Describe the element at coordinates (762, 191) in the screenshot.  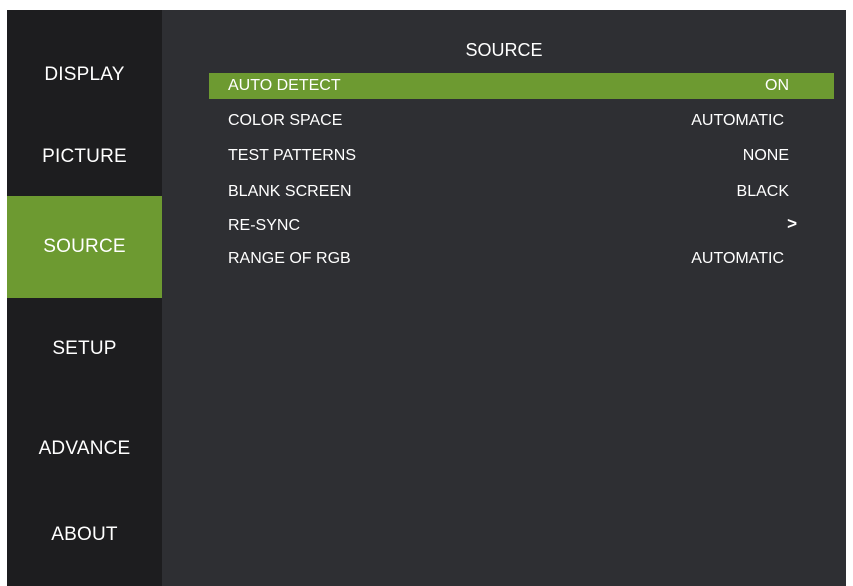
I see `menu-row-value: BLACK` at that location.